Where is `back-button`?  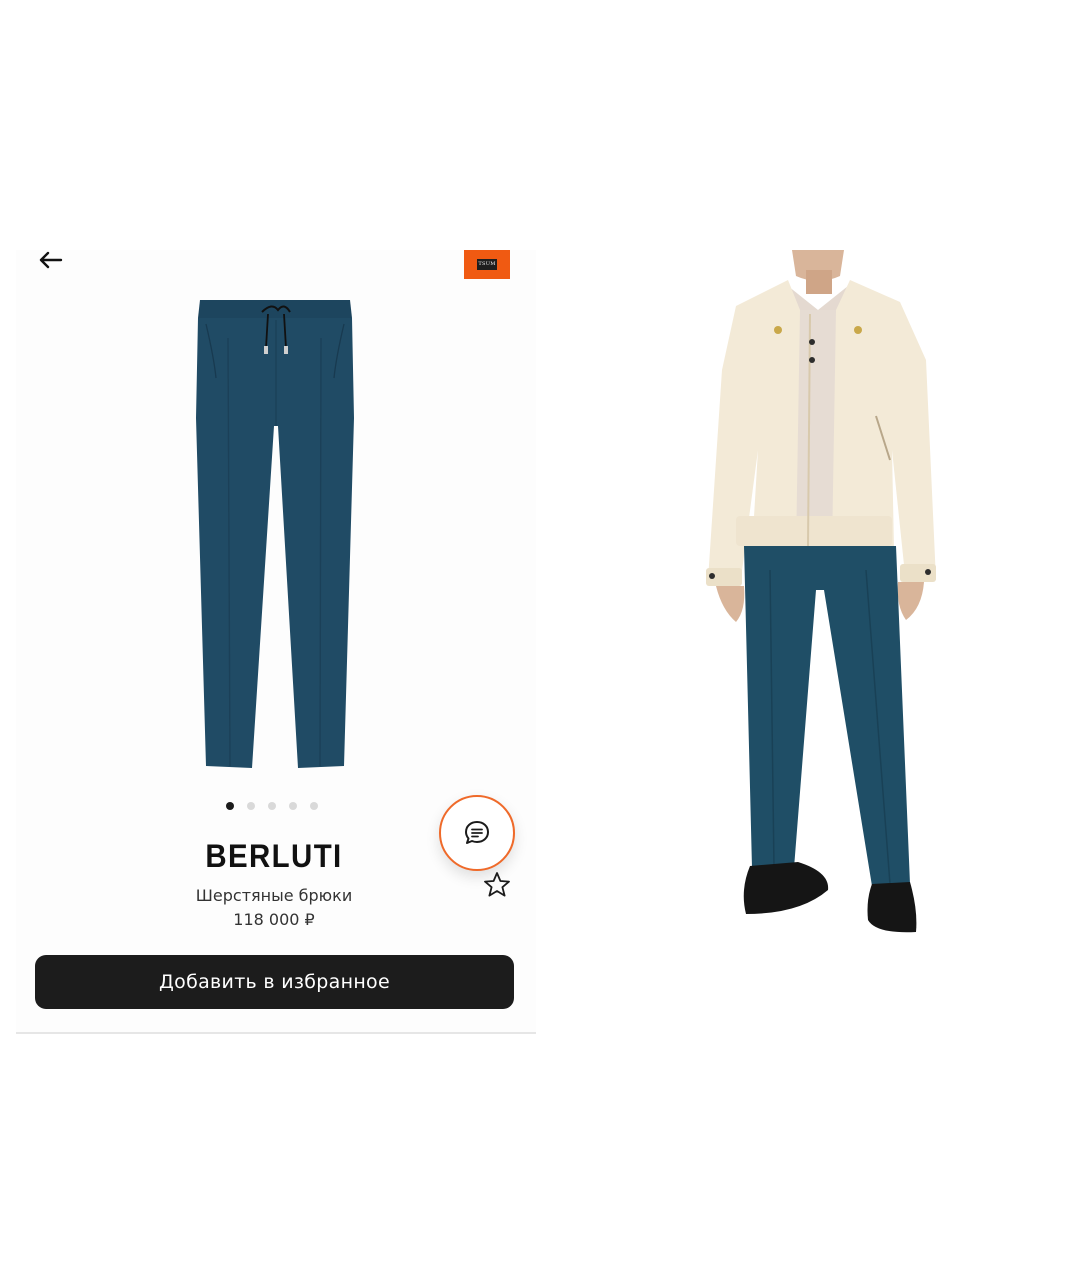
back-button is located at coordinates (54, 260).